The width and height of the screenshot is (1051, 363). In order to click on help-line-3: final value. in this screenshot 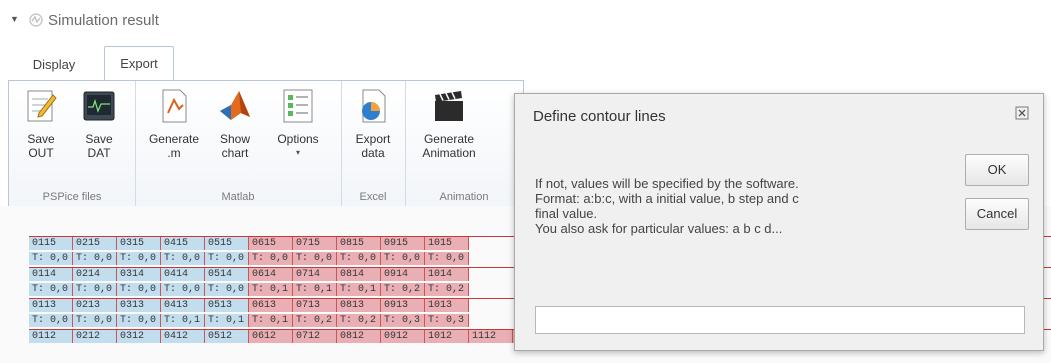, I will do `click(566, 213)`.